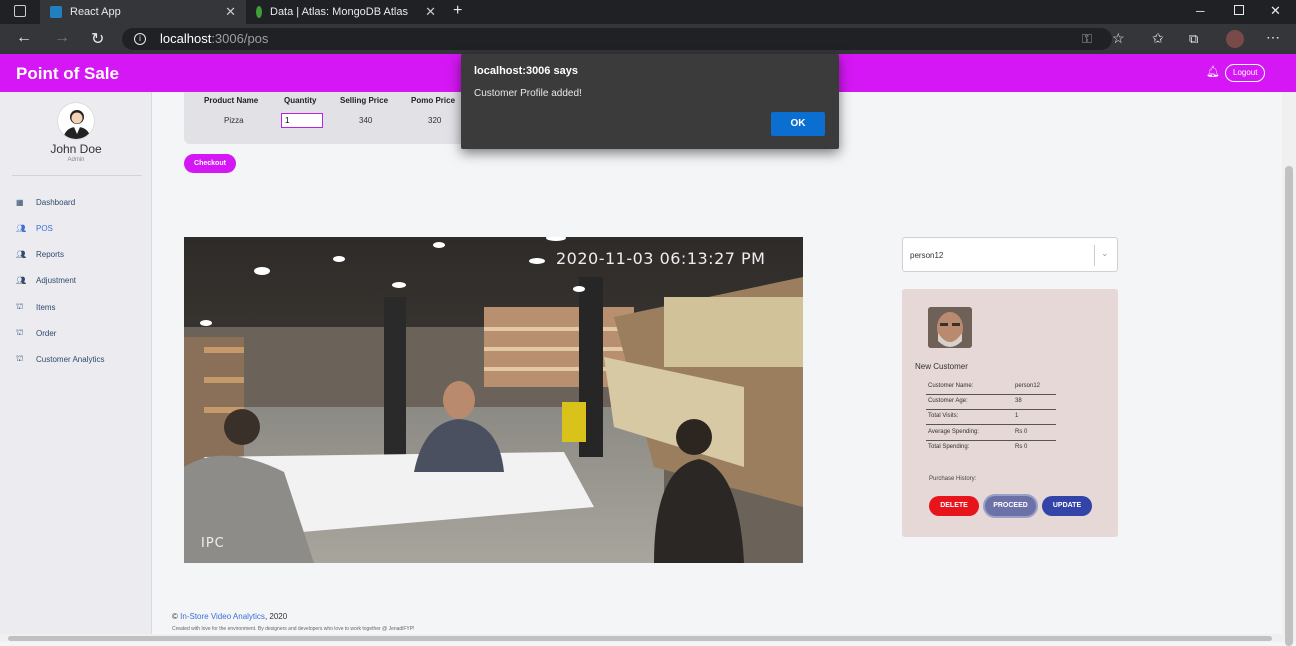  What do you see at coordinates (1193, 39) in the screenshot?
I see `collections-icon: ⧉` at bounding box center [1193, 39].